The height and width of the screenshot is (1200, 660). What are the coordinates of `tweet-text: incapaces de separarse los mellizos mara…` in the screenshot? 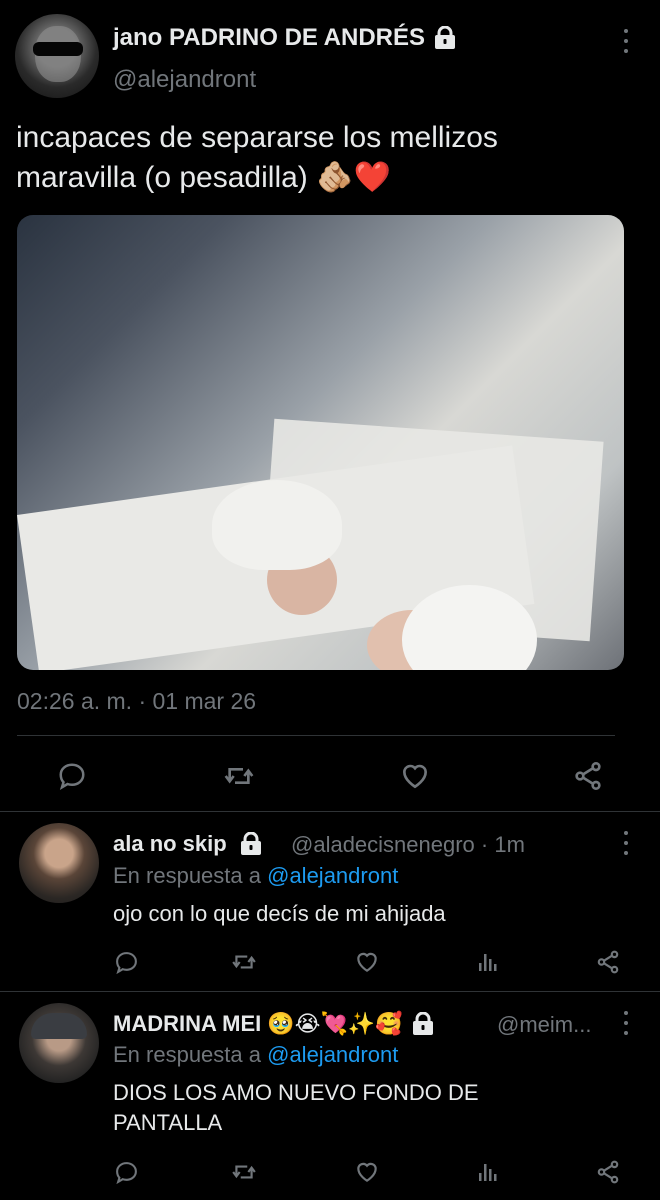 It's located at (257, 157).